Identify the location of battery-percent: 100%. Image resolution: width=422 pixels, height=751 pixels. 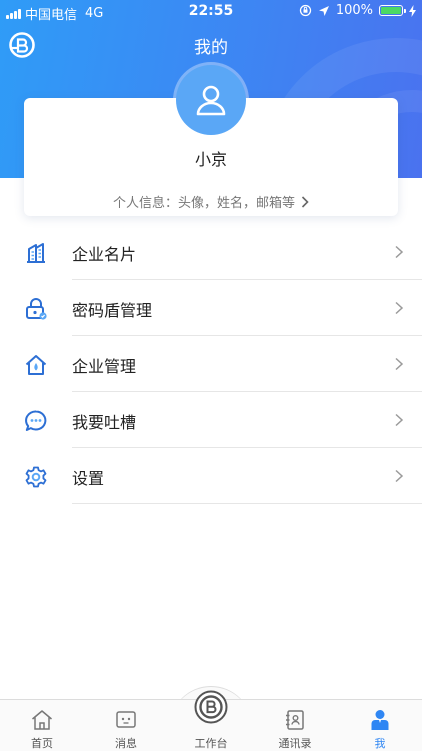
(354, 10).